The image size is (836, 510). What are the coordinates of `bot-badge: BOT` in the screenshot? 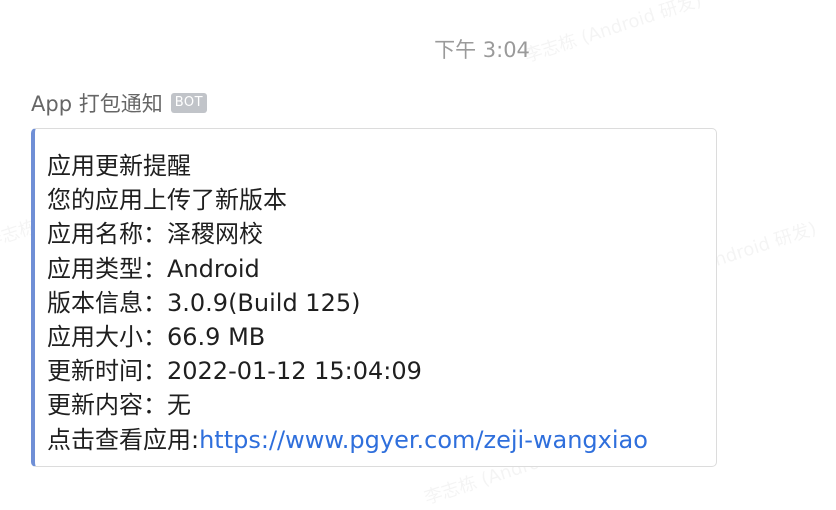 It's located at (189, 103).